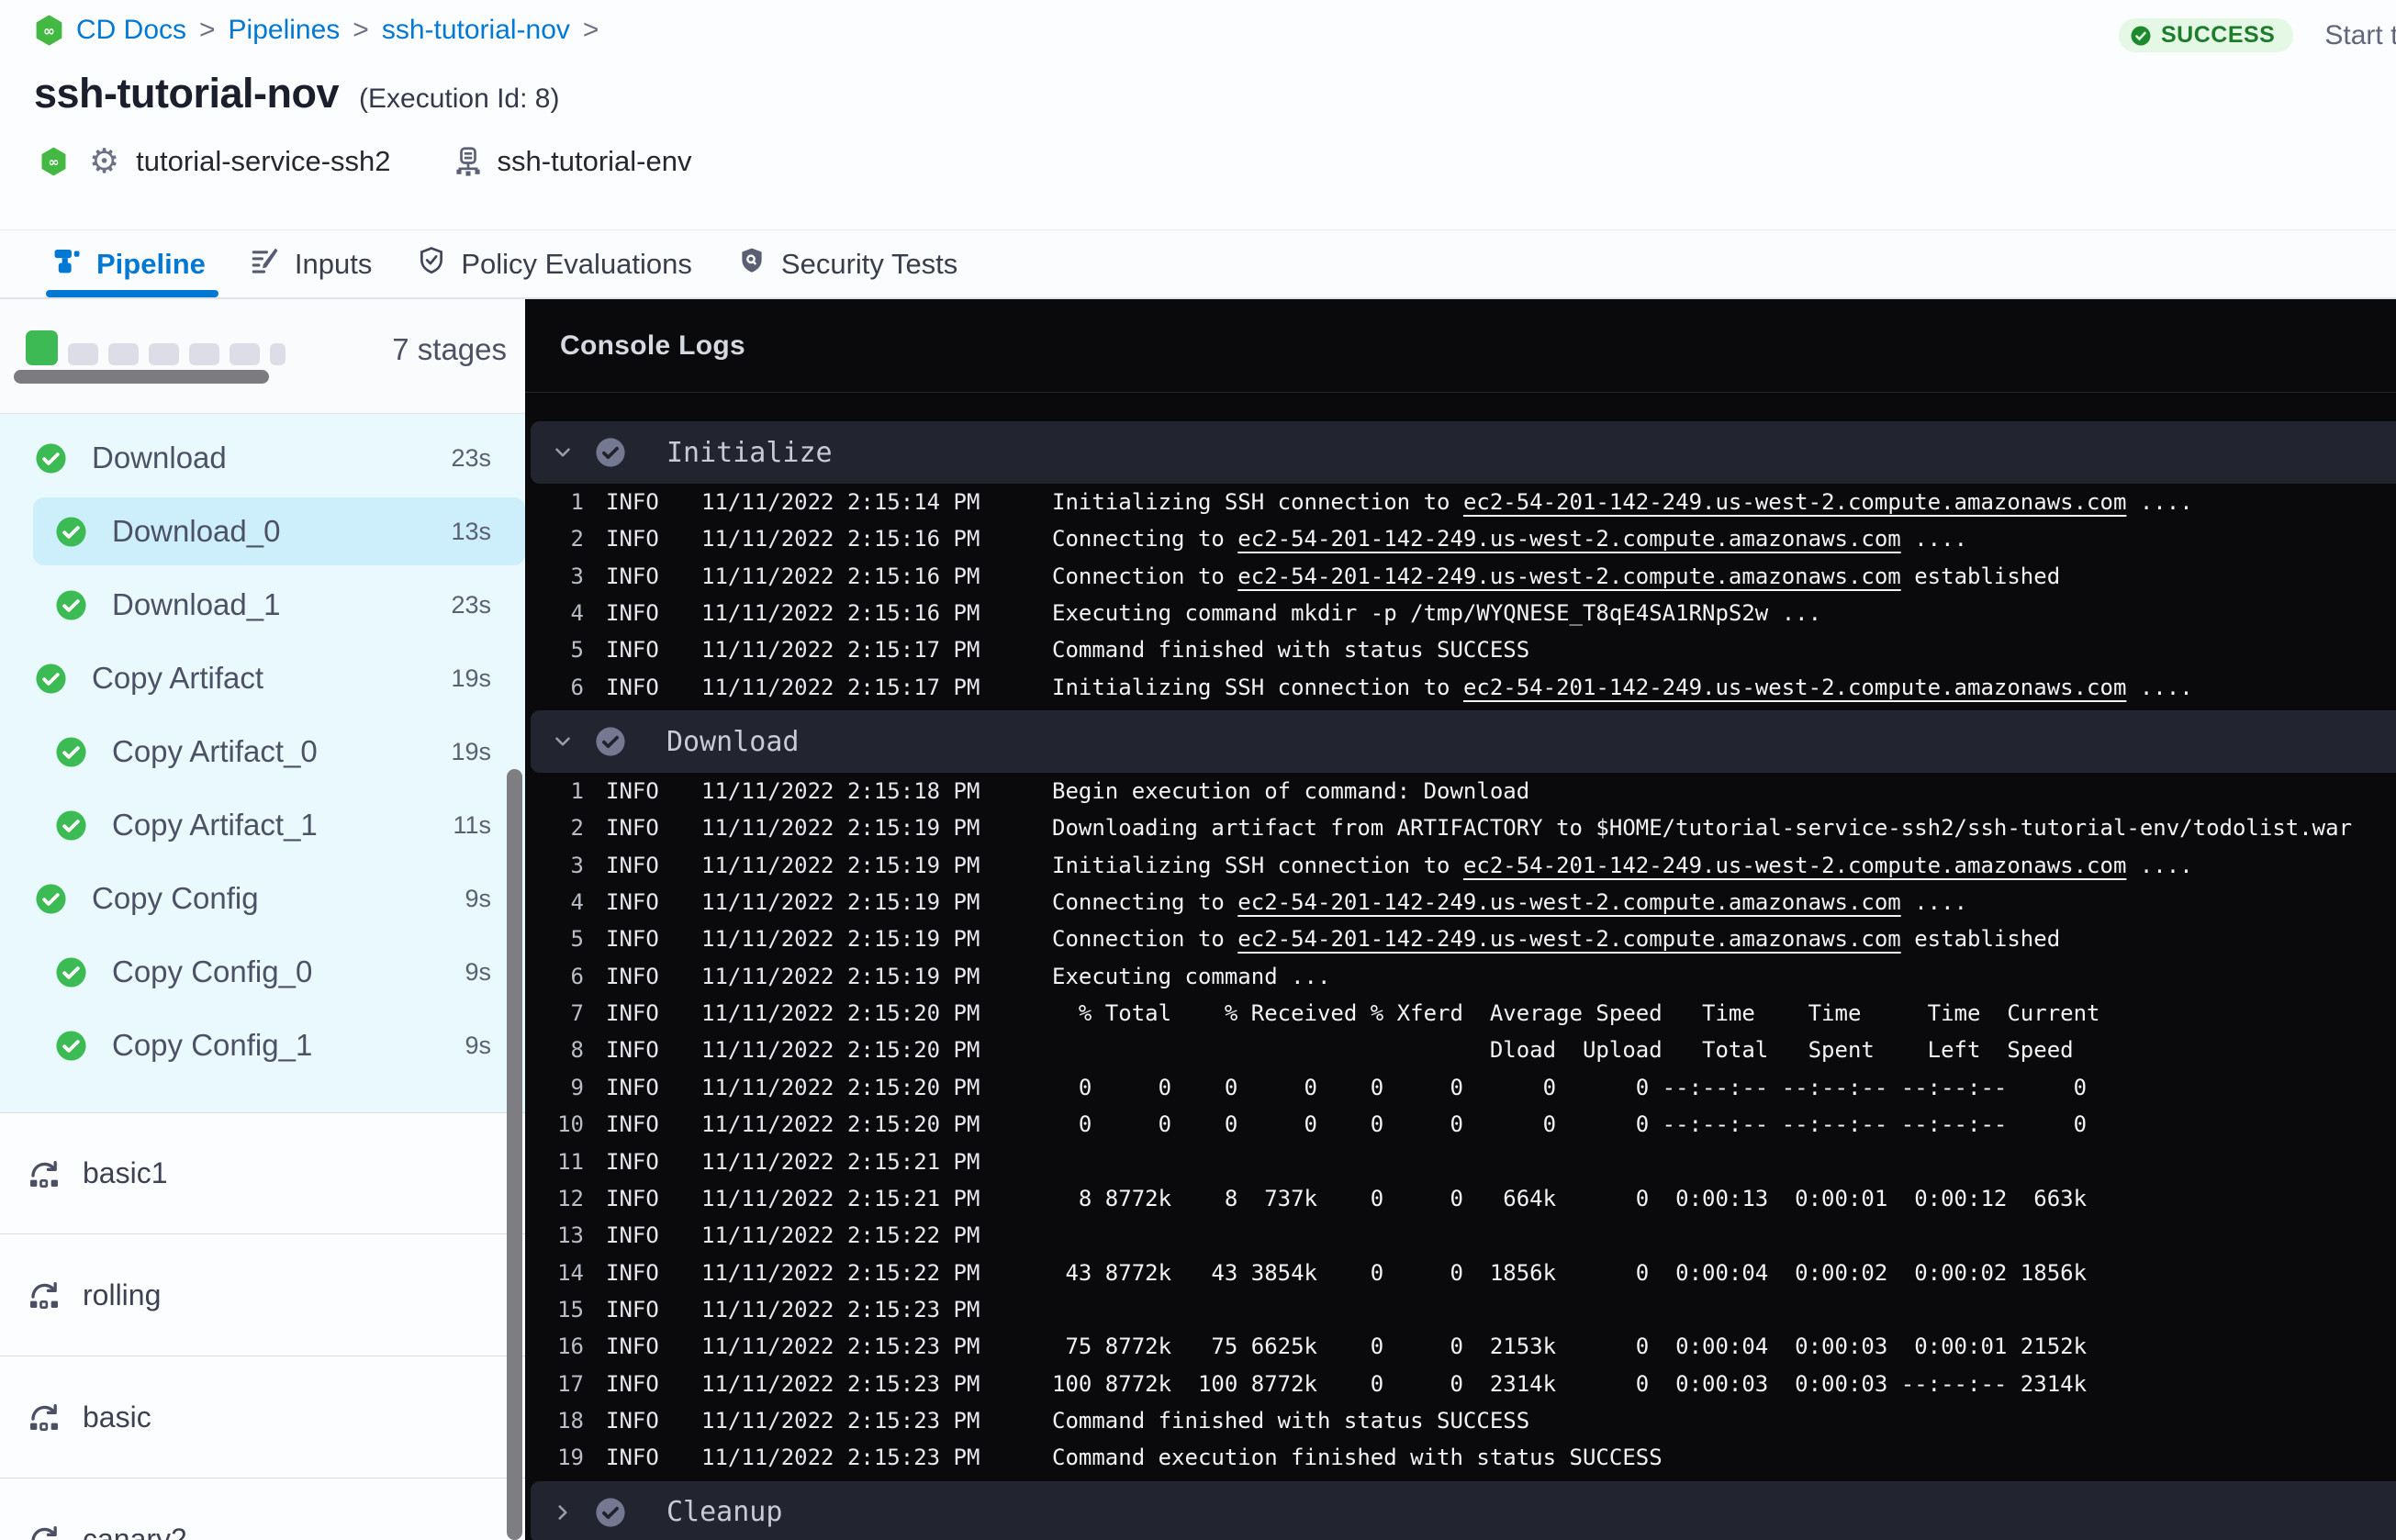  I want to click on log-message: Command finished with status SUCCESS, so click(1290, 649).